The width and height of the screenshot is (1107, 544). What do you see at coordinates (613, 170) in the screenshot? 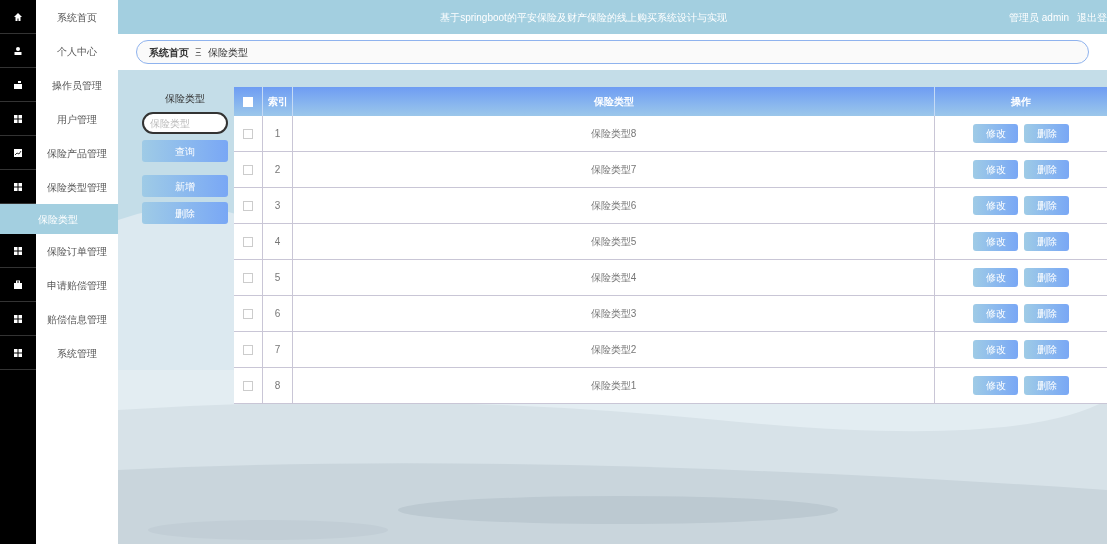
I see `table-cell-text: 保险类型7` at bounding box center [613, 170].